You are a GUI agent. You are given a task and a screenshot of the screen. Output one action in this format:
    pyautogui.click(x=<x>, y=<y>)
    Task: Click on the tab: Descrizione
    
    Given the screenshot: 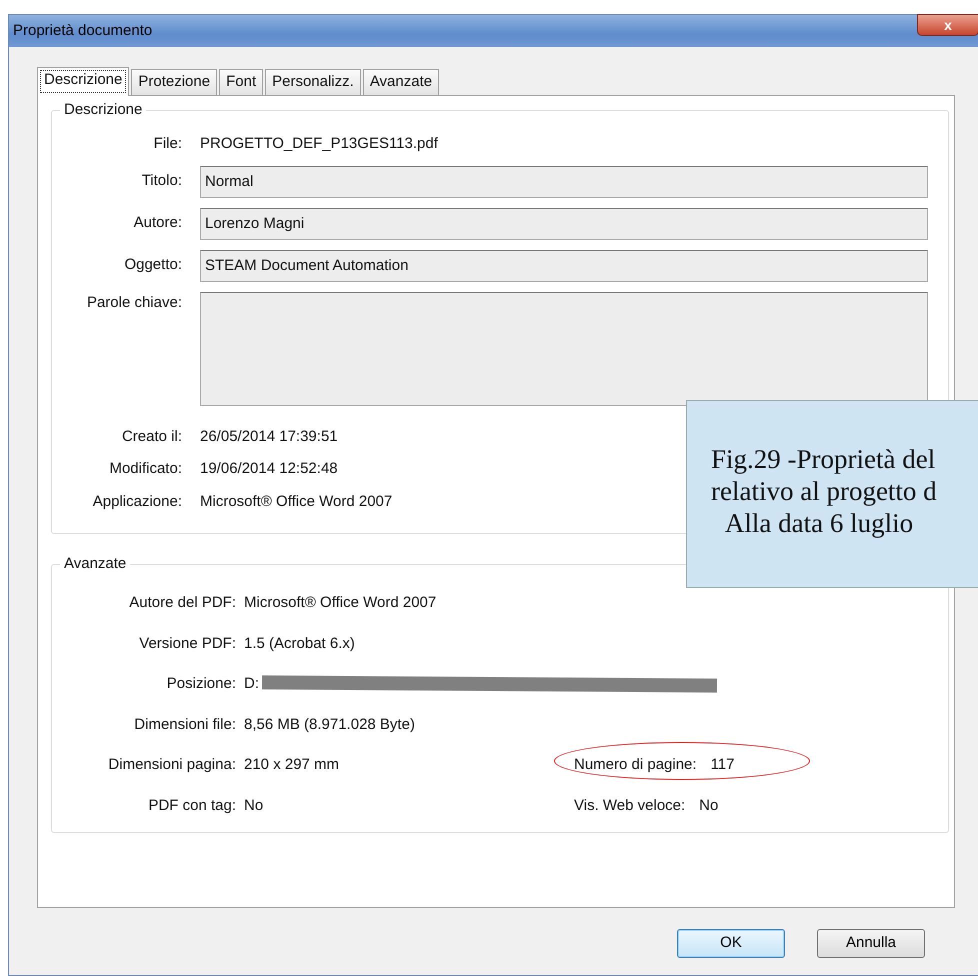 What is the action you would take?
    pyautogui.click(x=83, y=81)
    